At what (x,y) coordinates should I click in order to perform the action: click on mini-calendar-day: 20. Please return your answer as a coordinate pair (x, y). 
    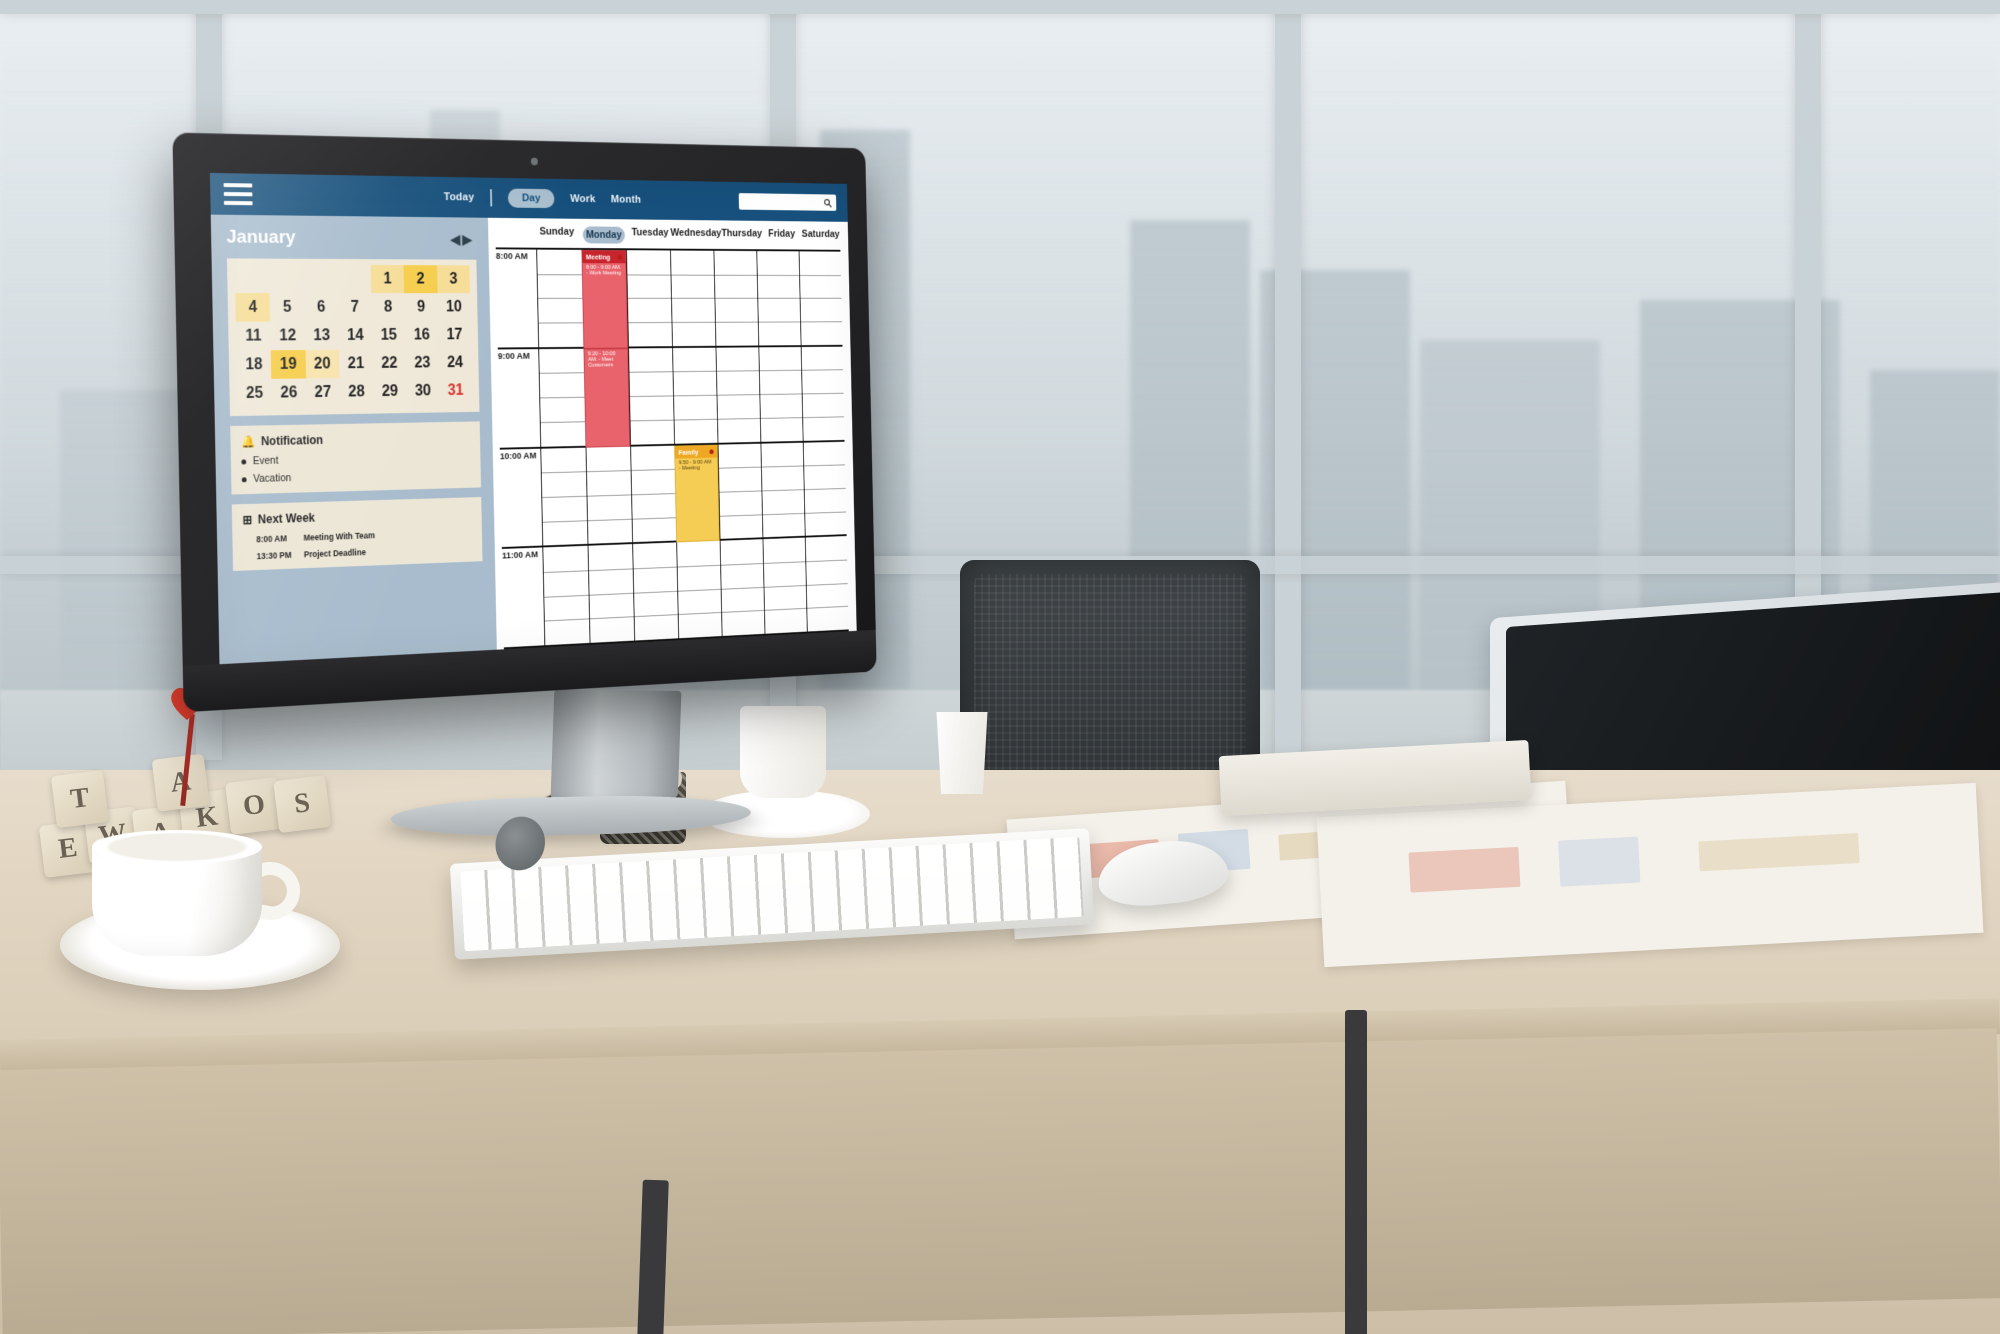
    Looking at the image, I should click on (322, 364).